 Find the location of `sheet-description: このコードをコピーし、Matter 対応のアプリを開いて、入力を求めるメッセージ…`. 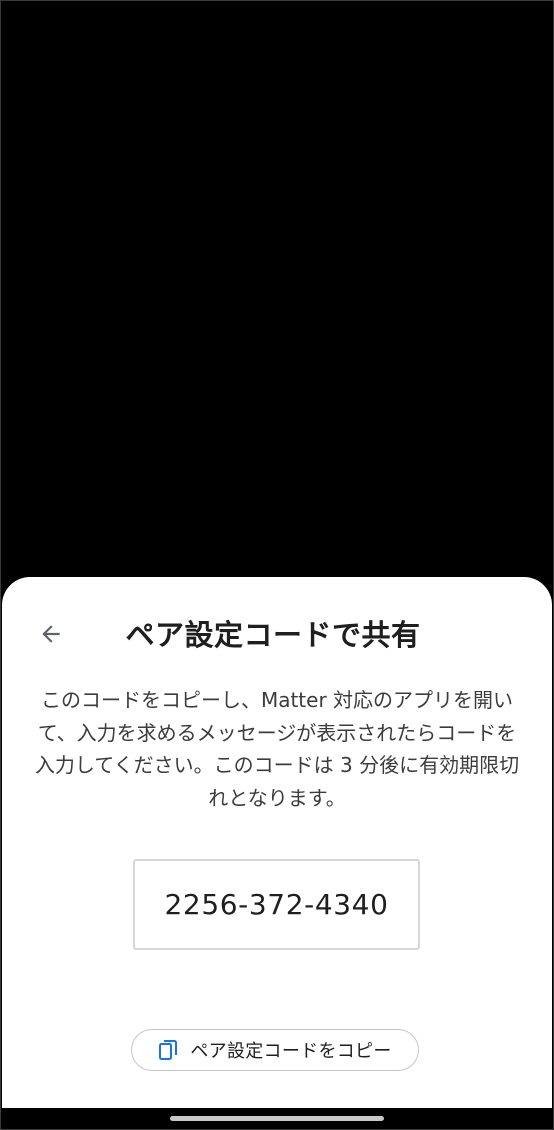

sheet-description: このコードをコピーし、Matter 対応のアプリを開いて、入力を求めるメッセージ… is located at coordinates (277, 749).